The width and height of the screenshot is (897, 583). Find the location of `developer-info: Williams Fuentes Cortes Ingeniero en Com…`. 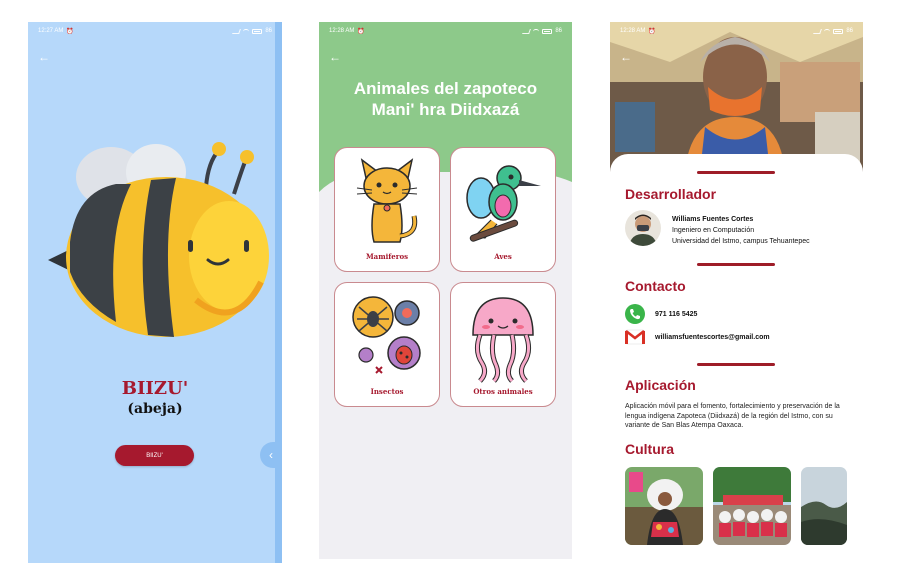

developer-info: Williams Fuentes Cortes Ingeniero en Com… is located at coordinates (741, 230).